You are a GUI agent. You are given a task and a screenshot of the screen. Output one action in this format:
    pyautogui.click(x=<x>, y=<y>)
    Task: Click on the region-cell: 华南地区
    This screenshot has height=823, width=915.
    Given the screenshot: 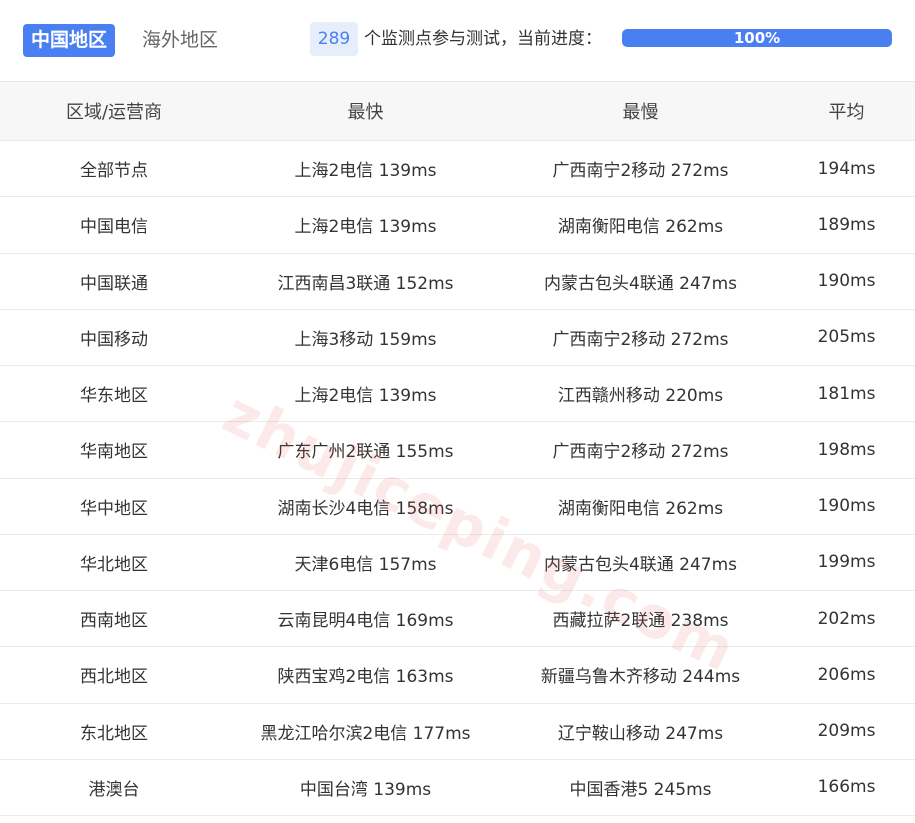 What is the action you would take?
    pyautogui.click(x=114, y=452)
    